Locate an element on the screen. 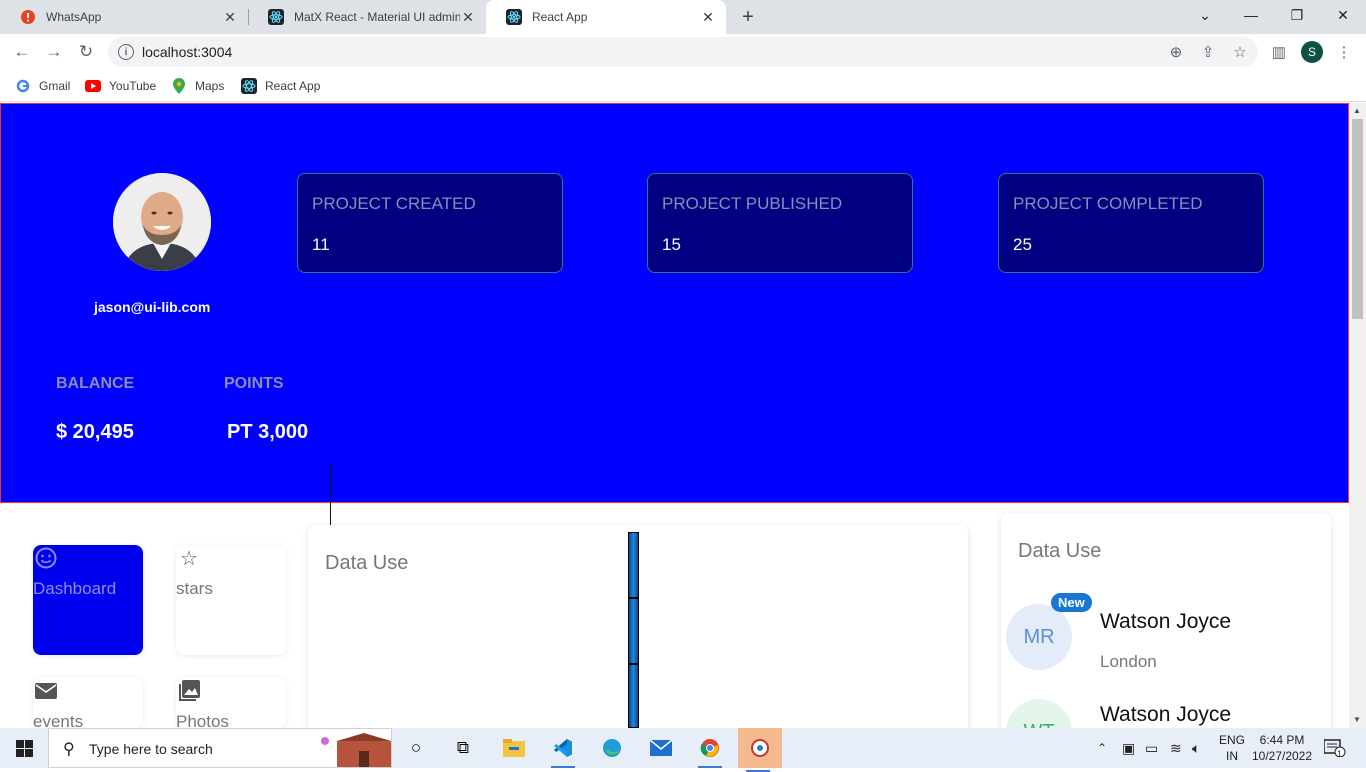 The width and height of the screenshot is (1366, 772). tab-title: MatX React - Material UI admin d is located at coordinates (377, 17).